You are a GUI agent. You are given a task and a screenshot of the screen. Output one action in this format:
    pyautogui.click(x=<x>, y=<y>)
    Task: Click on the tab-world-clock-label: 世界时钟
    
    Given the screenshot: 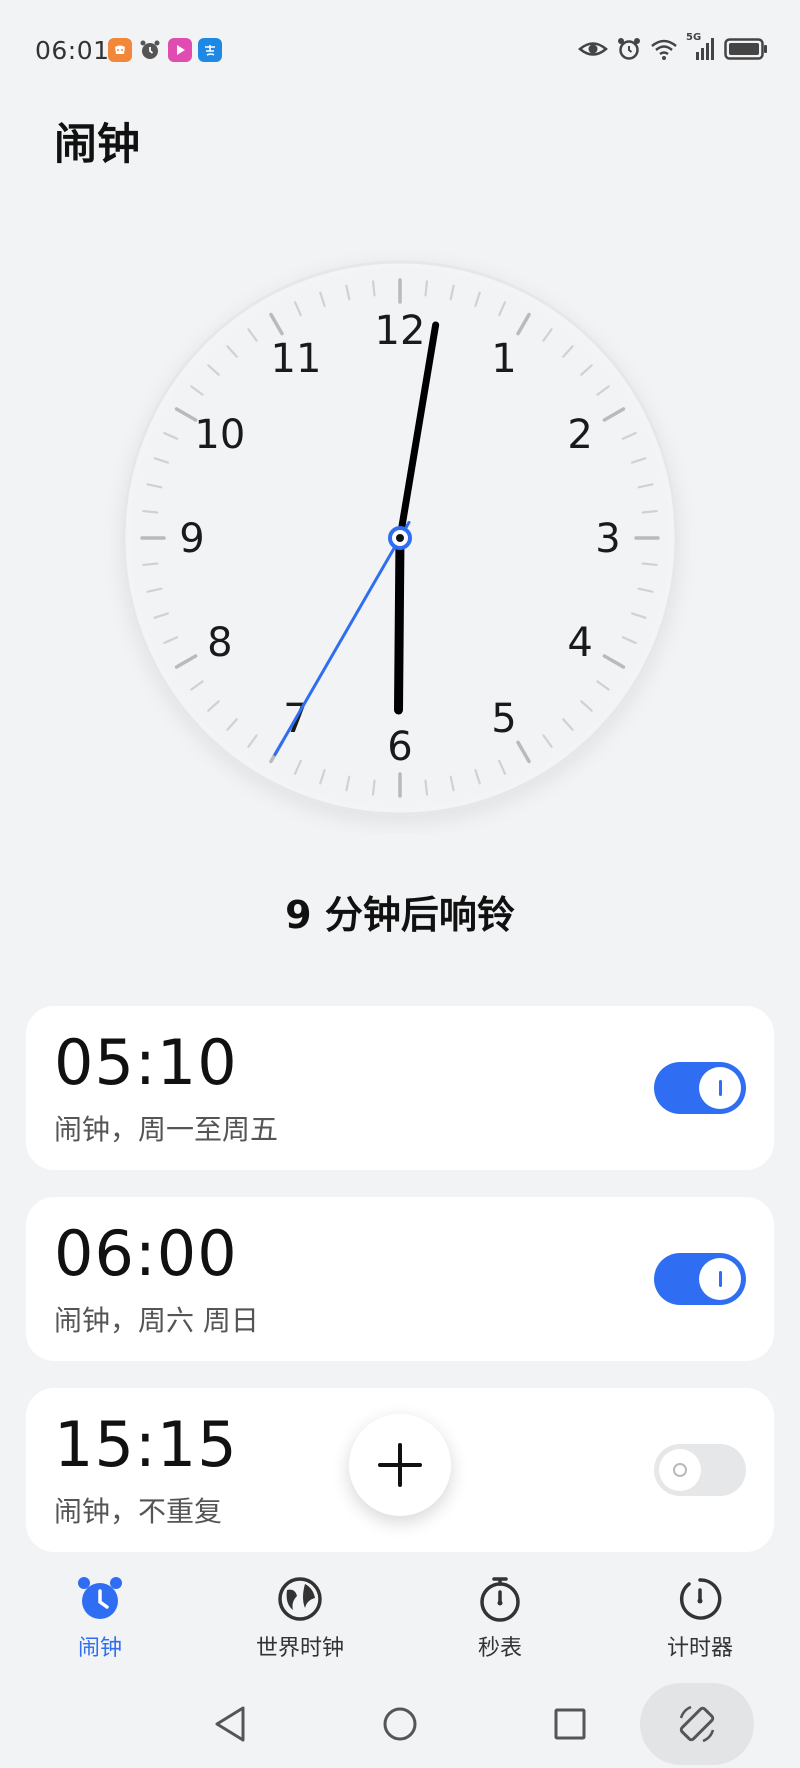 What is the action you would take?
    pyautogui.click(x=299, y=1648)
    